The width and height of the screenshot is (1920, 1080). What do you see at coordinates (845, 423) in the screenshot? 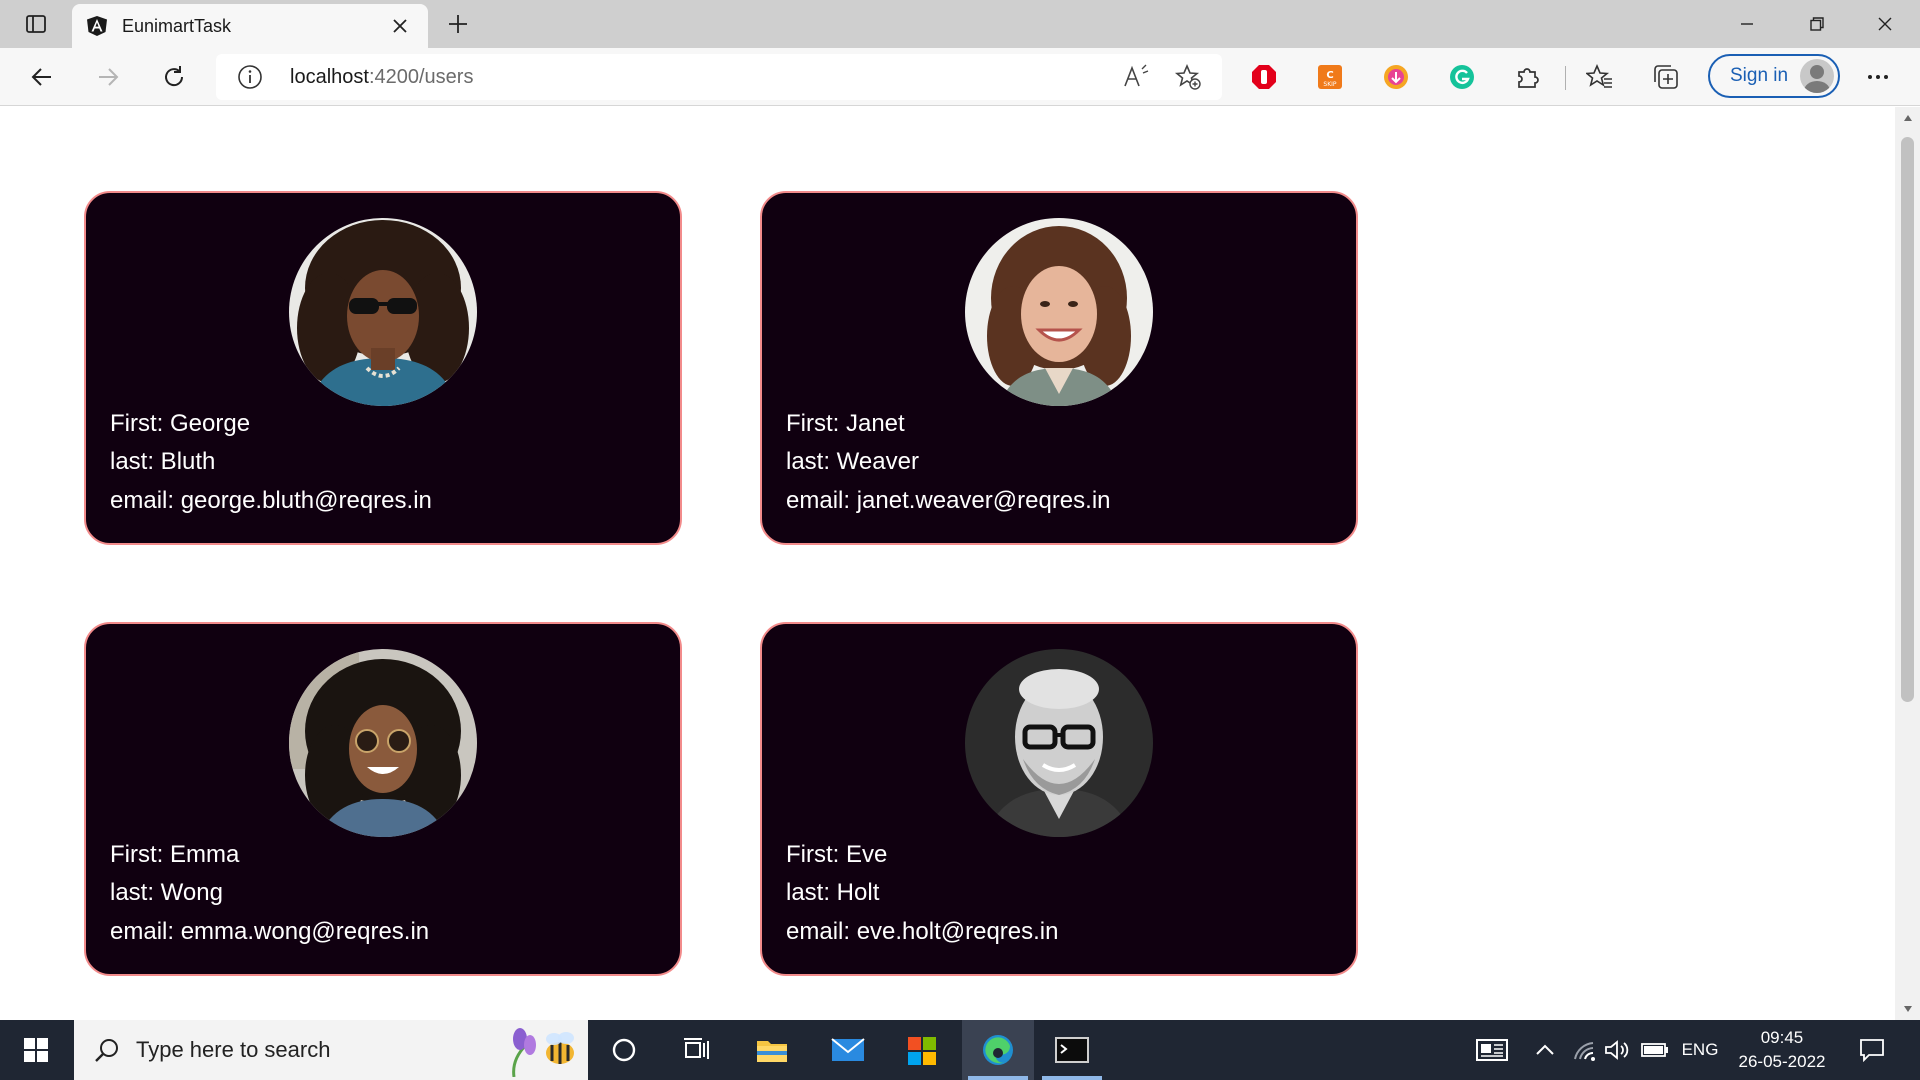
I see `user-first-name: First: Janet` at bounding box center [845, 423].